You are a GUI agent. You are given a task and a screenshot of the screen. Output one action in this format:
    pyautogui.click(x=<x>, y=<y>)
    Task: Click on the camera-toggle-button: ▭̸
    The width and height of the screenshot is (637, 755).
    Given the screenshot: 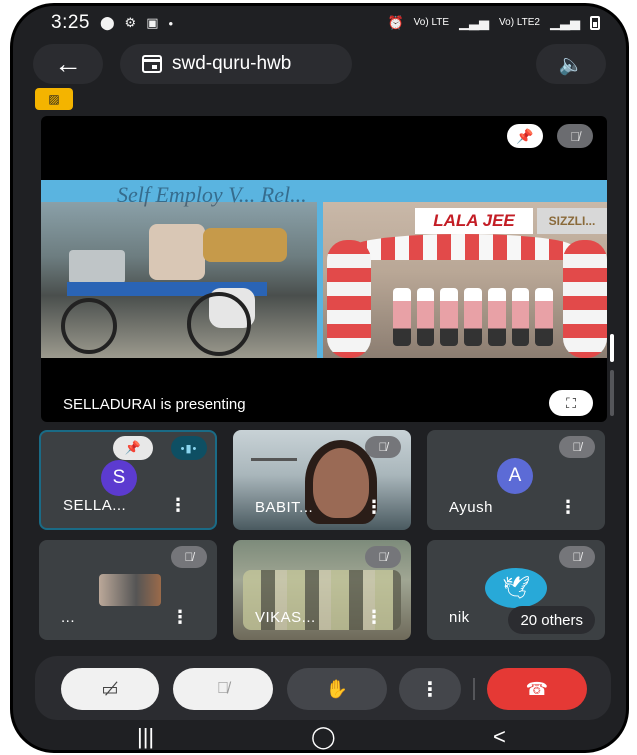 What is the action you would take?
    pyautogui.click(x=110, y=689)
    